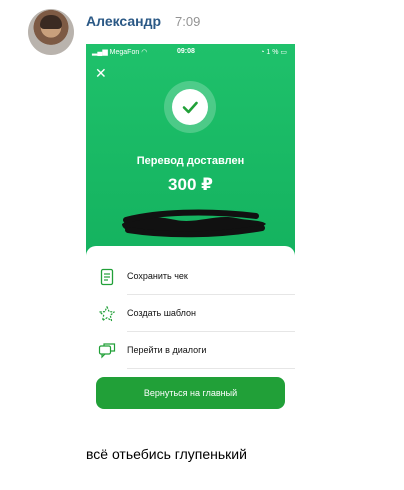  Describe the element at coordinates (186, 51) in the screenshot. I see `status-clock: 09:08` at that location.